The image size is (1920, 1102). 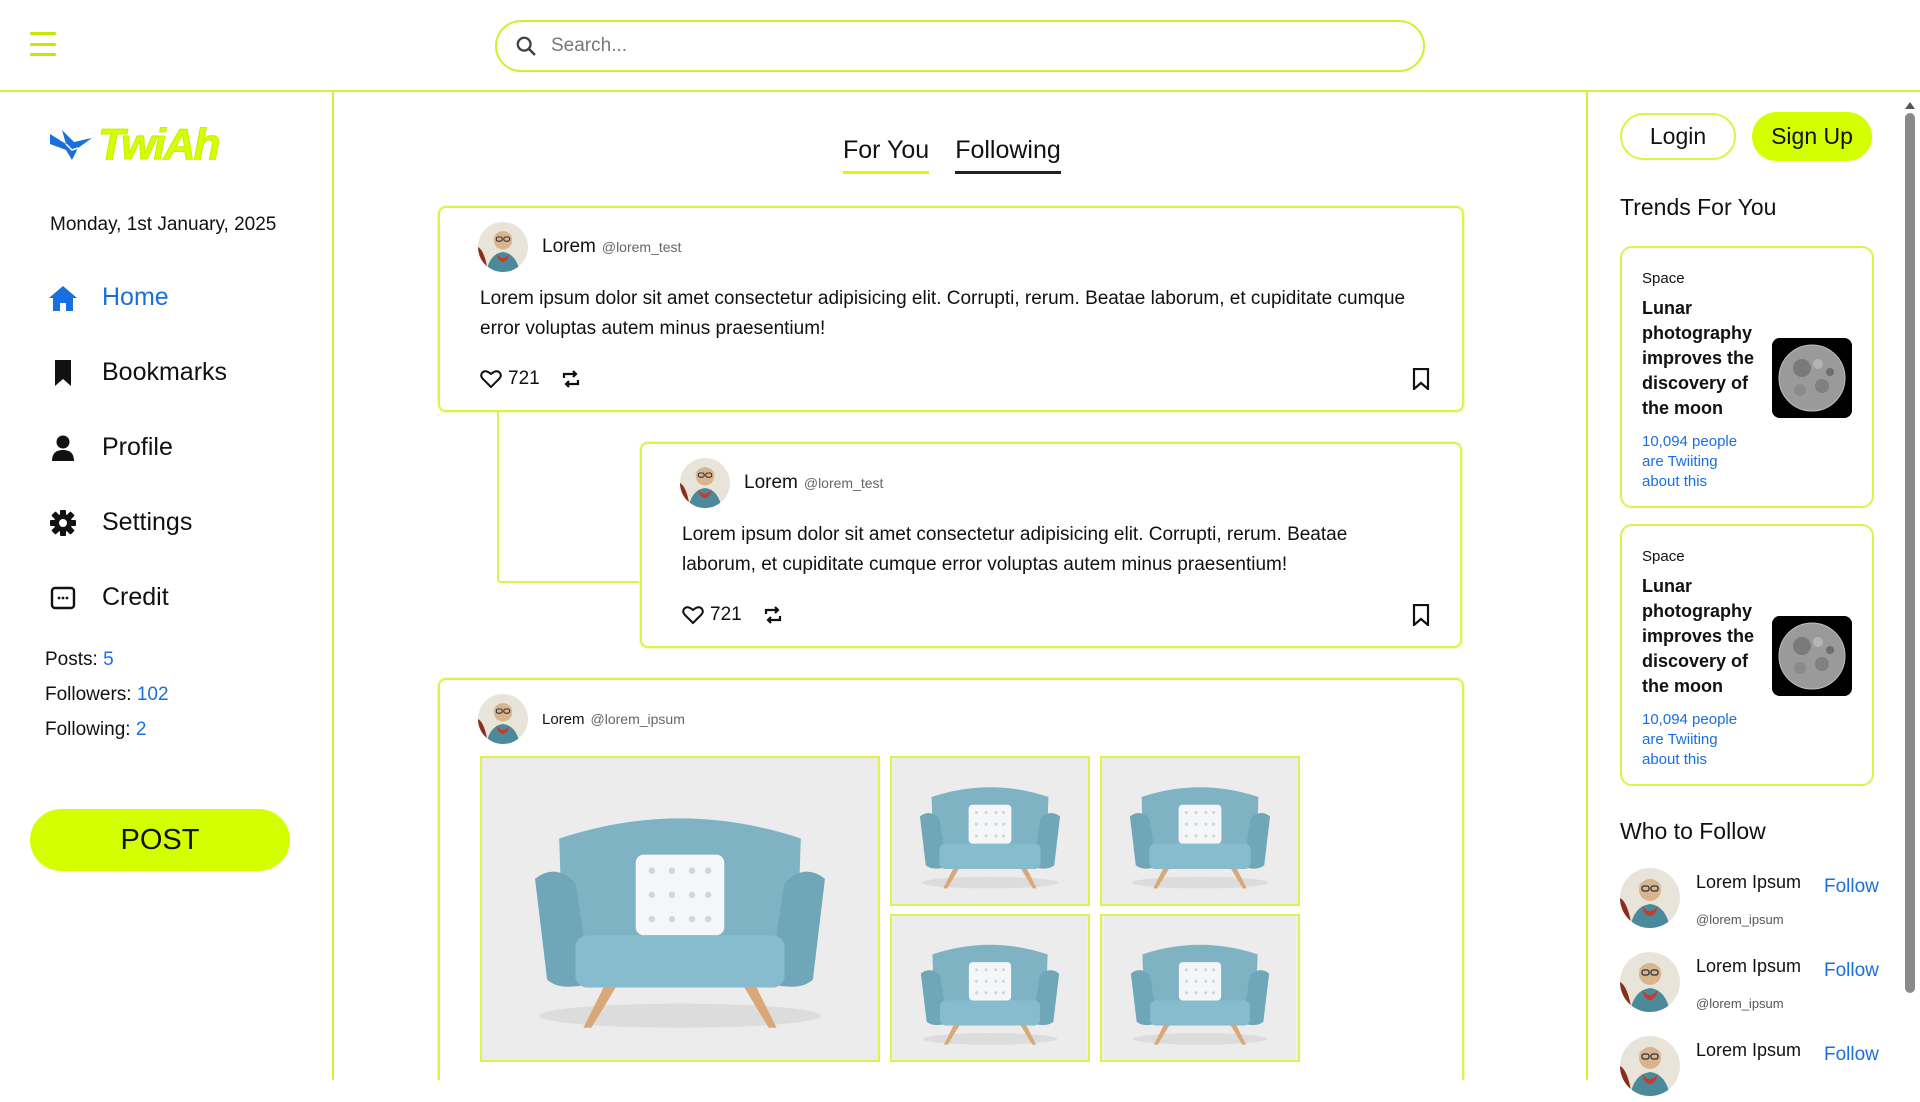 I want to click on sidebar-item-settings: Settings, so click(x=137, y=522).